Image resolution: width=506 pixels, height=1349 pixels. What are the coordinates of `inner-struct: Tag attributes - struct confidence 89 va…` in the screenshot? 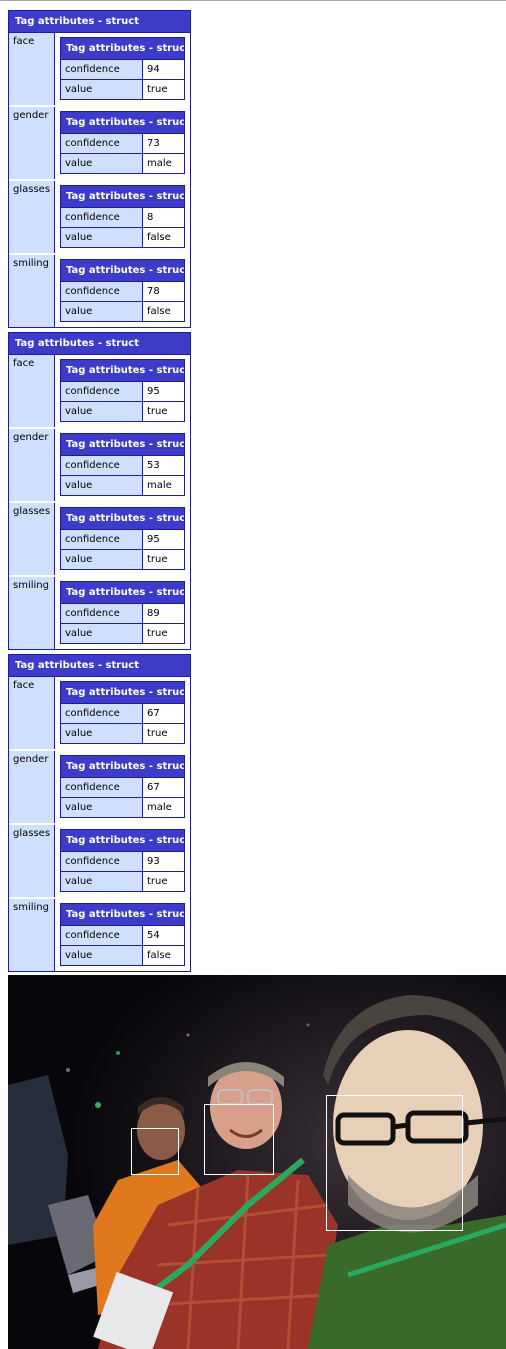 It's located at (122, 612).